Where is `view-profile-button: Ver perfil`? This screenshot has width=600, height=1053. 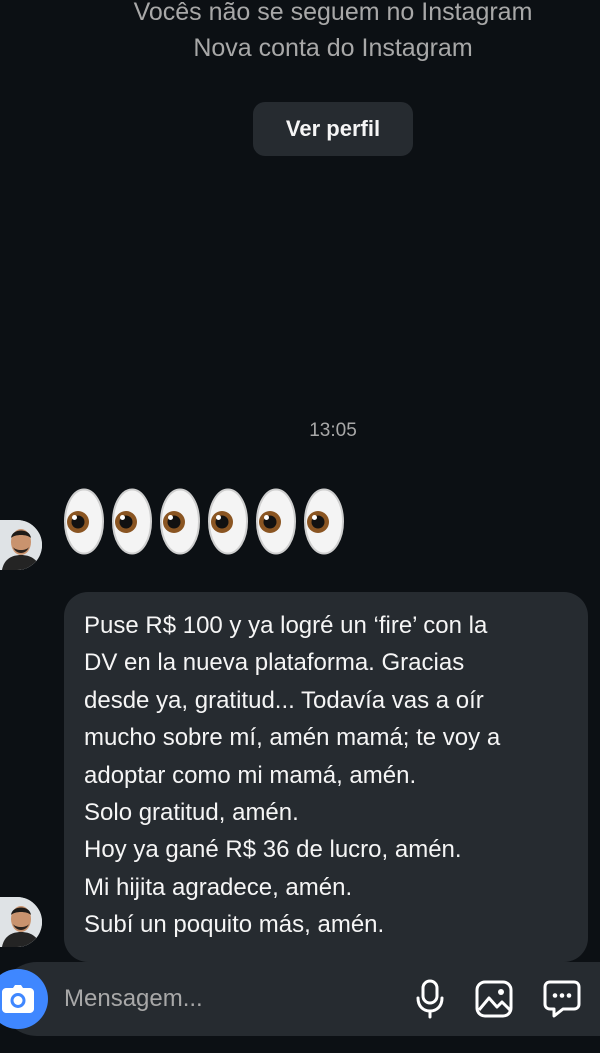
view-profile-button: Ver perfil is located at coordinates (333, 129).